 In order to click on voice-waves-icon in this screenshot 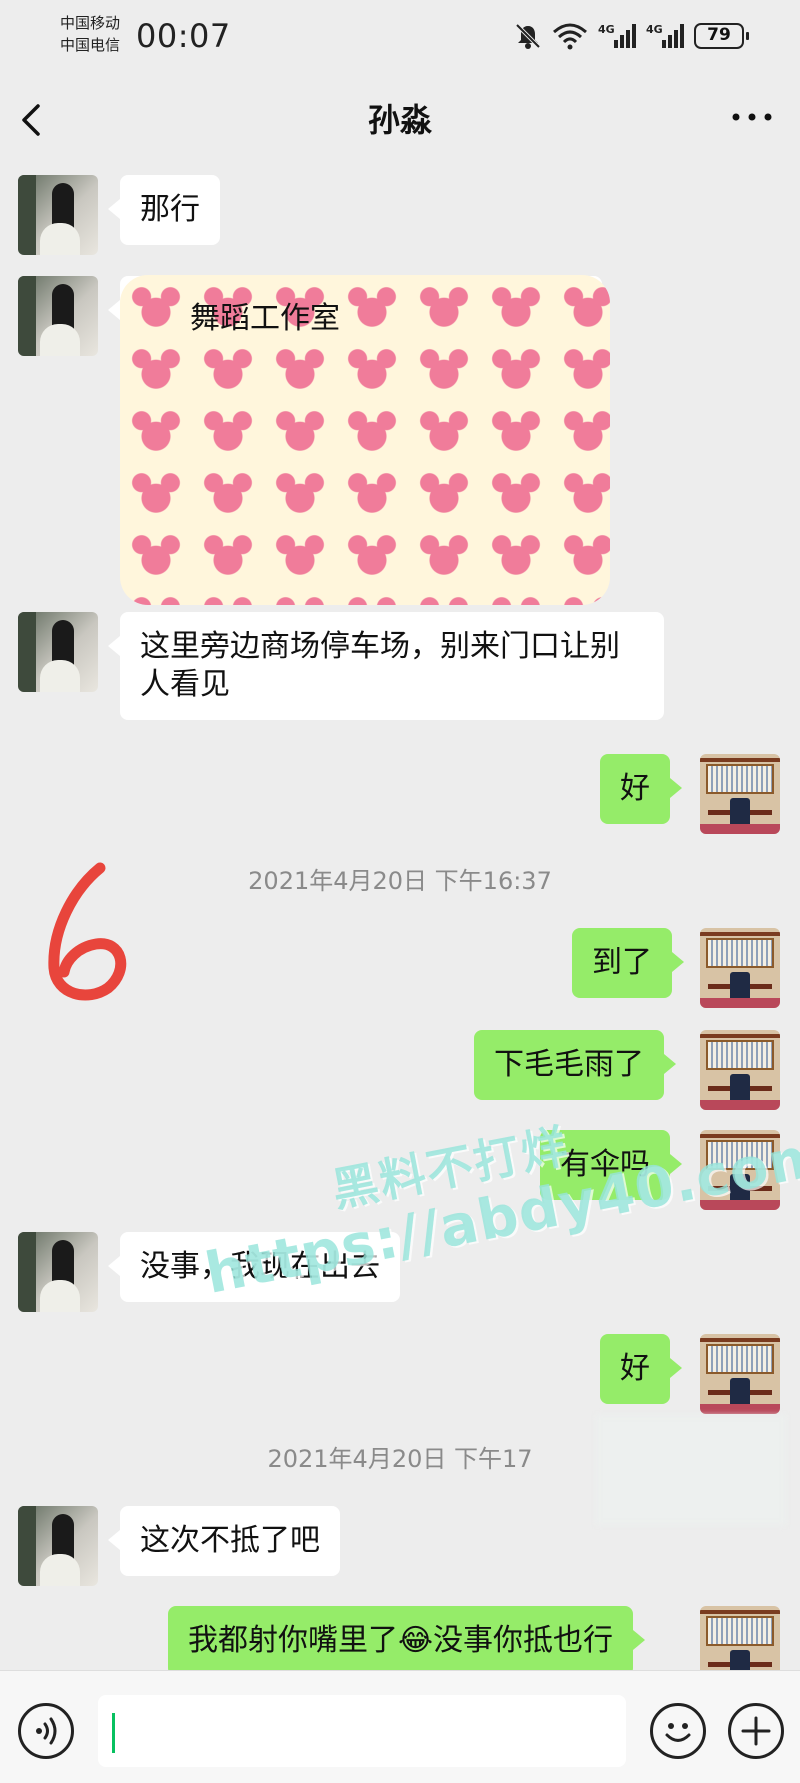, I will do `click(46, 1731)`.